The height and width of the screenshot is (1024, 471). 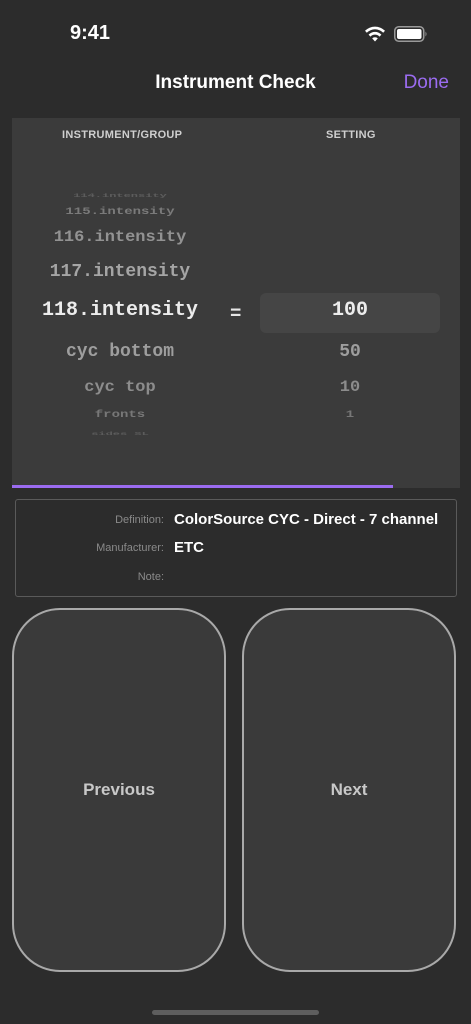 What do you see at coordinates (120, 434) in the screenshot?
I see `picker-instrument: sides SL` at bounding box center [120, 434].